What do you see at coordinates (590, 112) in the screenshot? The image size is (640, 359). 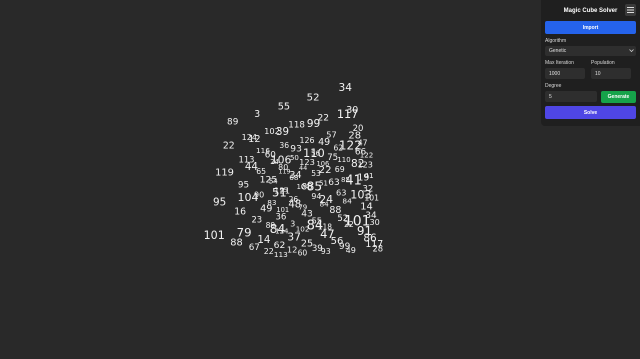 I see `solve-button: Solve` at bounding box center [590, 112].